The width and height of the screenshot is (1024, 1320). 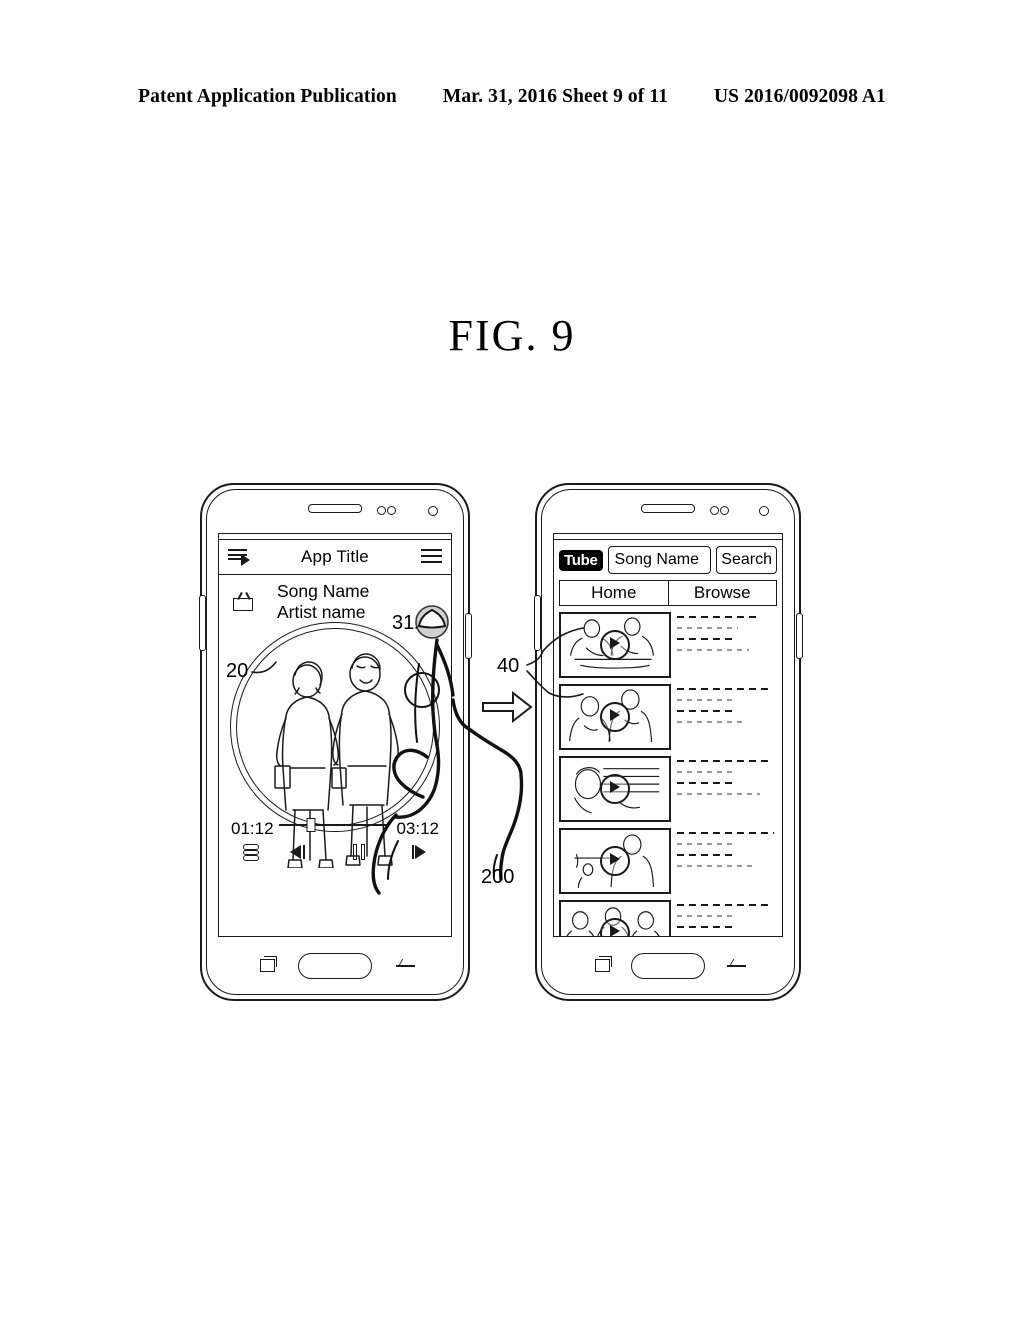 I want to click on duration-time: 03:12, so click(x=417, y=828).